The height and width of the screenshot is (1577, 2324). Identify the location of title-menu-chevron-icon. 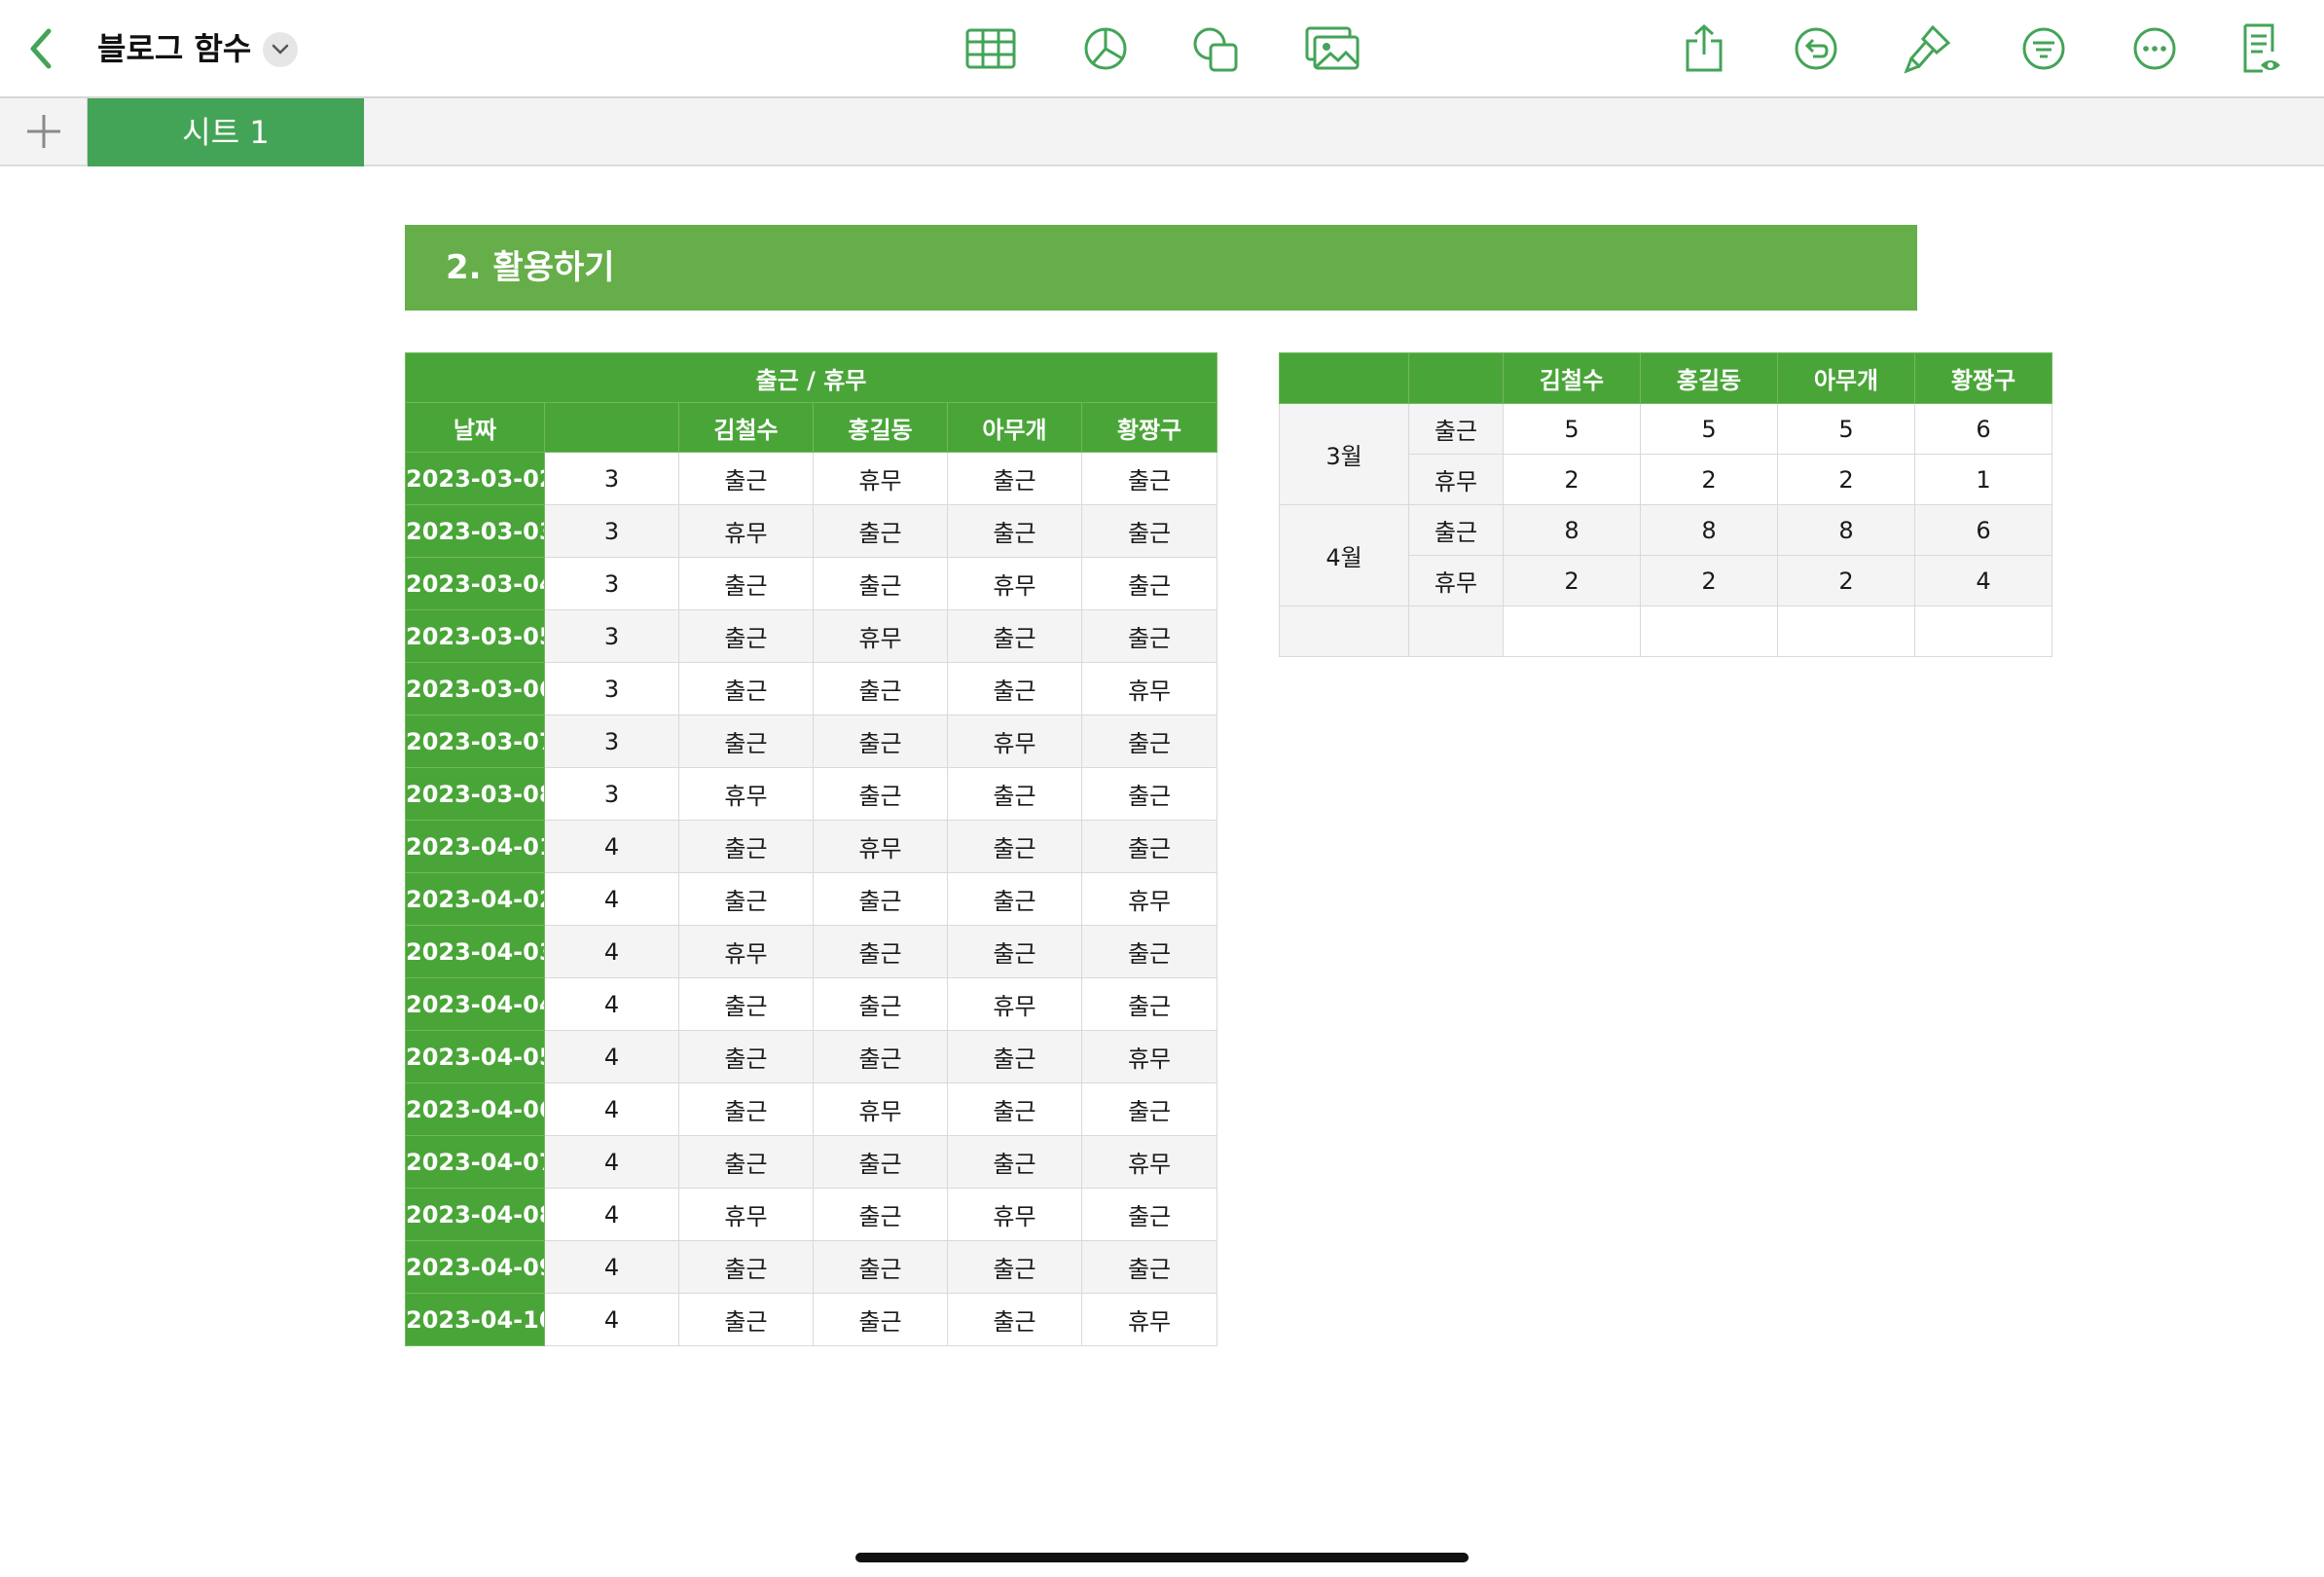
(280, 49).